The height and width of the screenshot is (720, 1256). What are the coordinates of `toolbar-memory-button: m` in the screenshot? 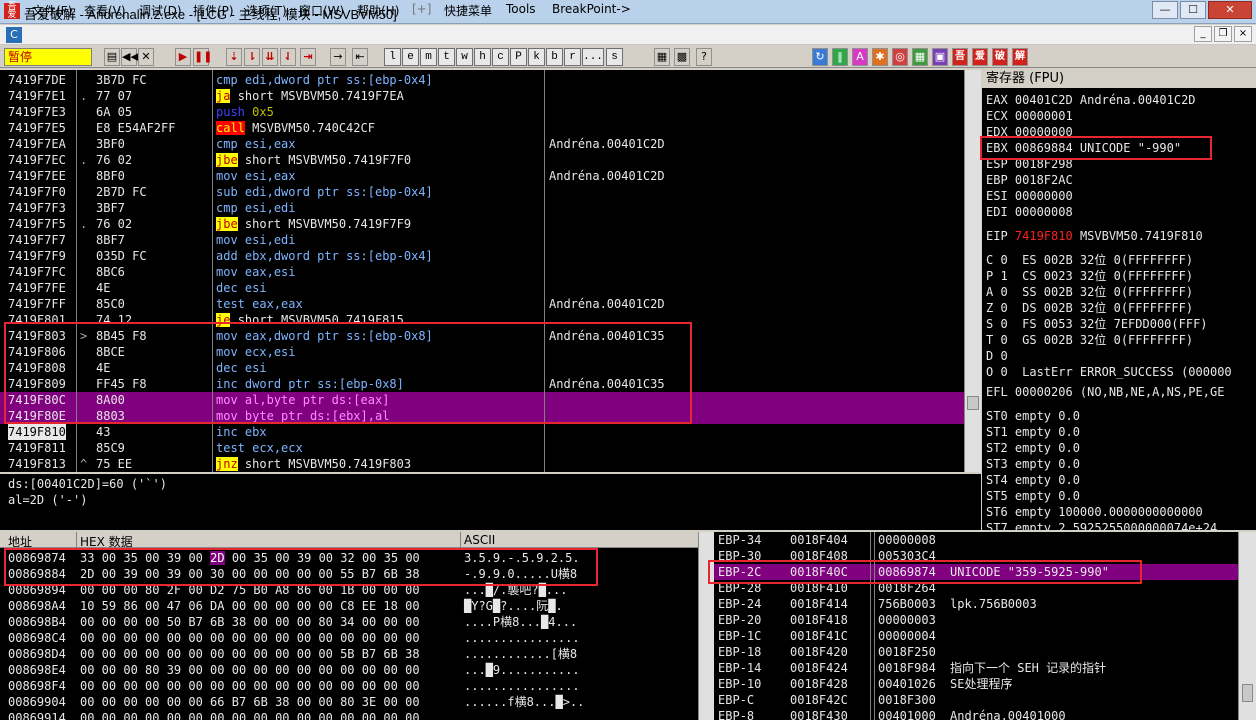 It's located at (428, 57).